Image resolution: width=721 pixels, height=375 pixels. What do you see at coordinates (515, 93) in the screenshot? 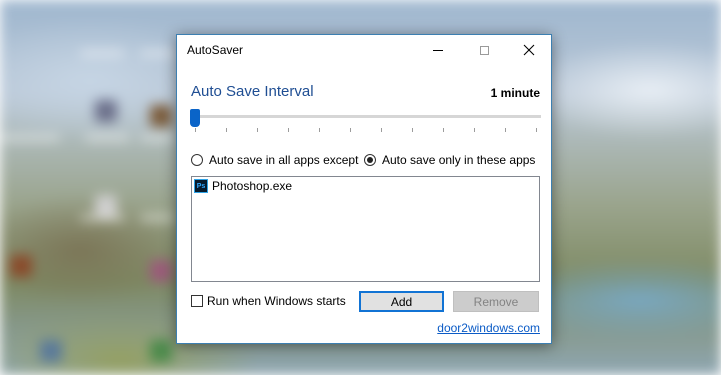
I see `interval-value: 1 minute` at bounding box center [515, 93].